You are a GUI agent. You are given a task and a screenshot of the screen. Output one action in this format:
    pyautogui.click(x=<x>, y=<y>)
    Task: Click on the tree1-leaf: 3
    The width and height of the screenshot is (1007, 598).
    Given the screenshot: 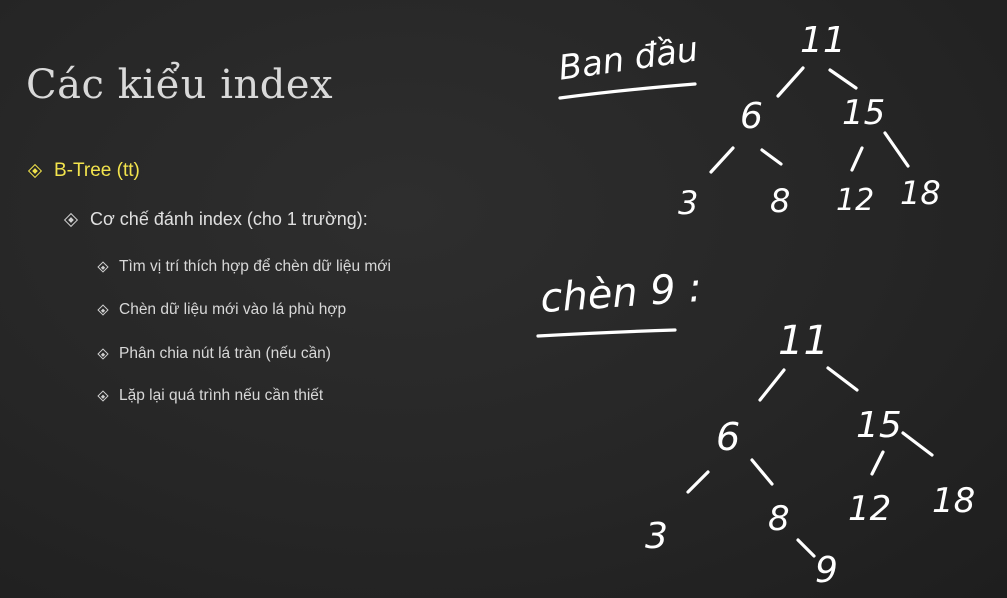 What is the action you would take?
    pyautogui.click(x=688, y=203)
    